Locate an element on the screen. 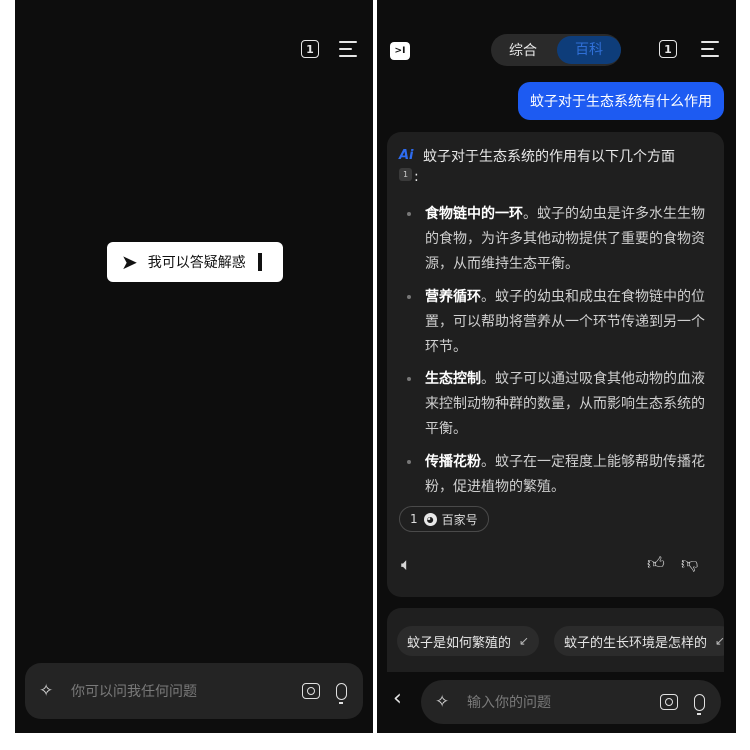 Image resolution: width=750 pixels, height=750 pixels. suggestion-text: 蚊子是如何繁殖的 is located at coordinates (459, 643).